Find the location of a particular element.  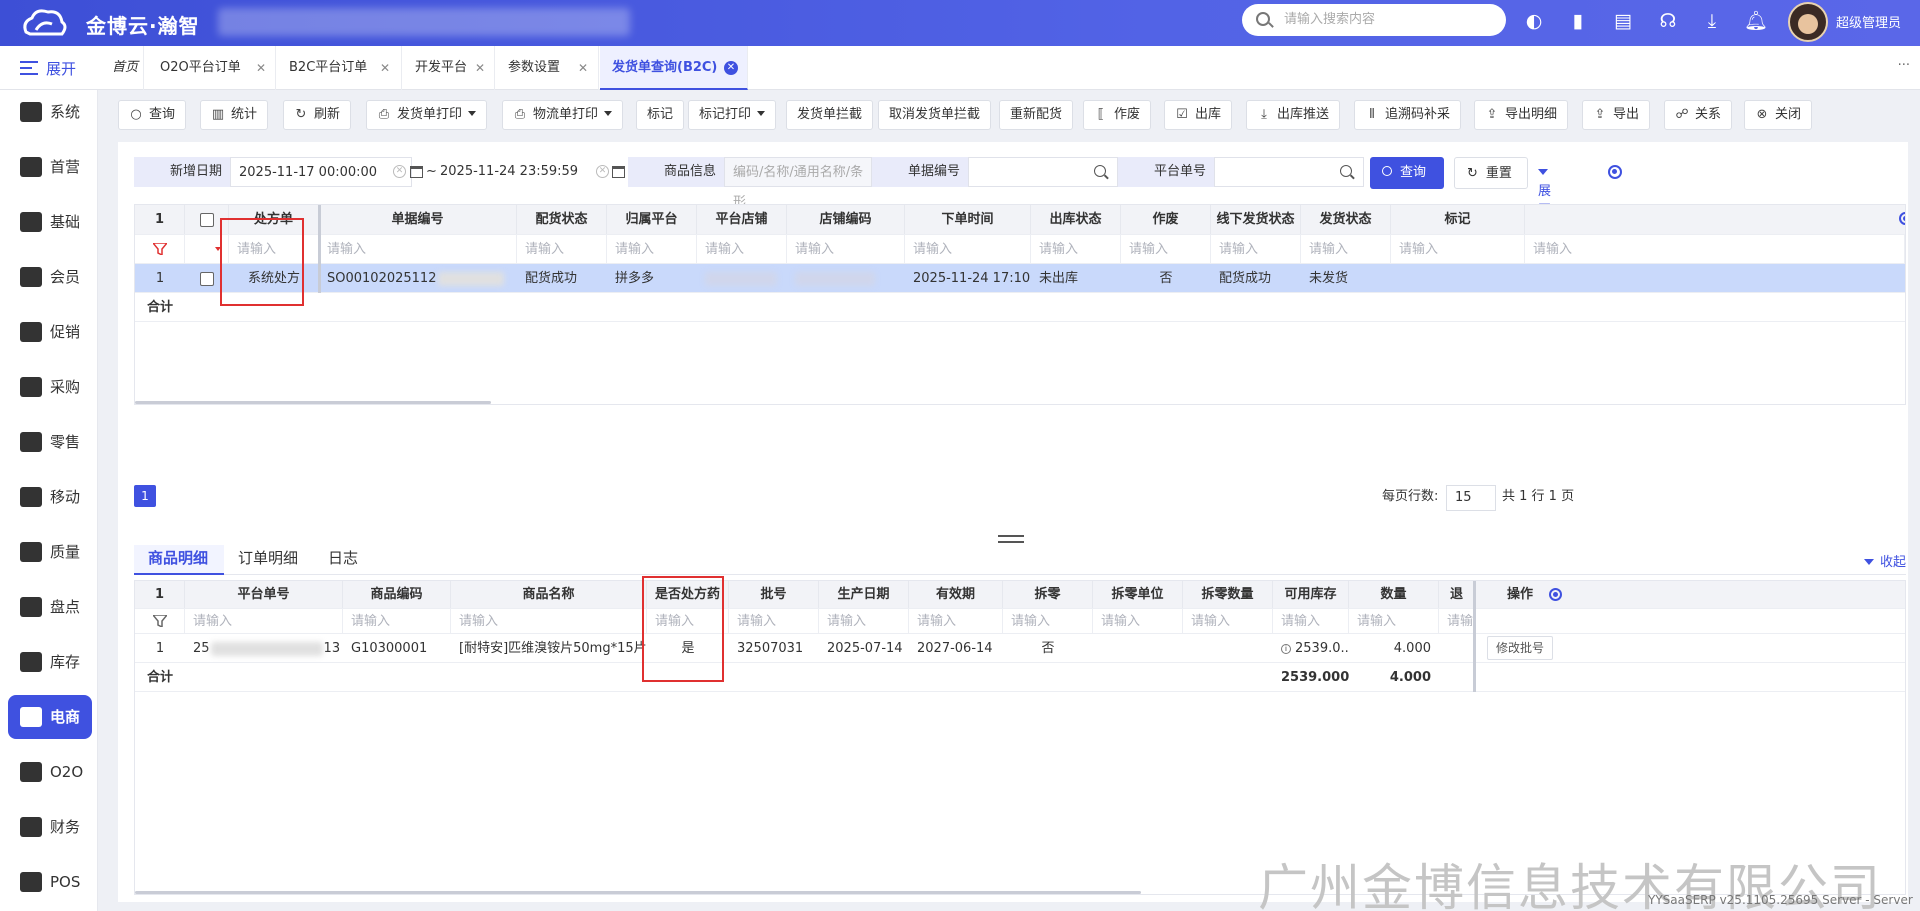

filter-input-alloc-status: 请输入 is located at coordinates (562, 249).